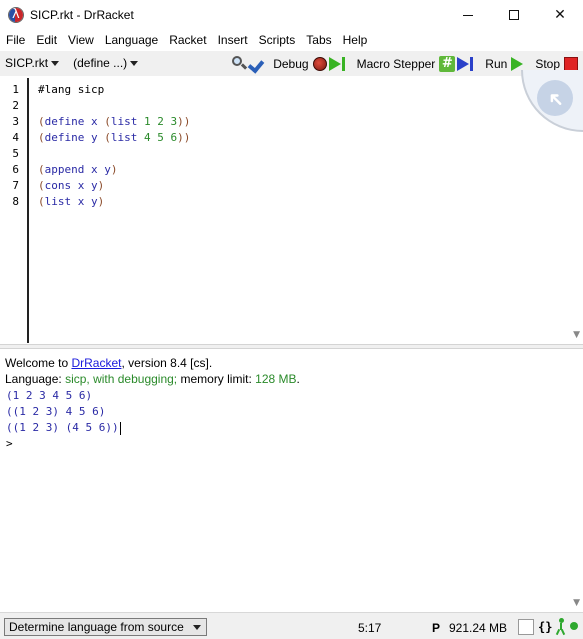 The width and height of the screenshot is (583, 639). What do you see at coordinates (447, 64) in the screenshot?
I see `hash-icon: #` at bounding box center [447, 64].